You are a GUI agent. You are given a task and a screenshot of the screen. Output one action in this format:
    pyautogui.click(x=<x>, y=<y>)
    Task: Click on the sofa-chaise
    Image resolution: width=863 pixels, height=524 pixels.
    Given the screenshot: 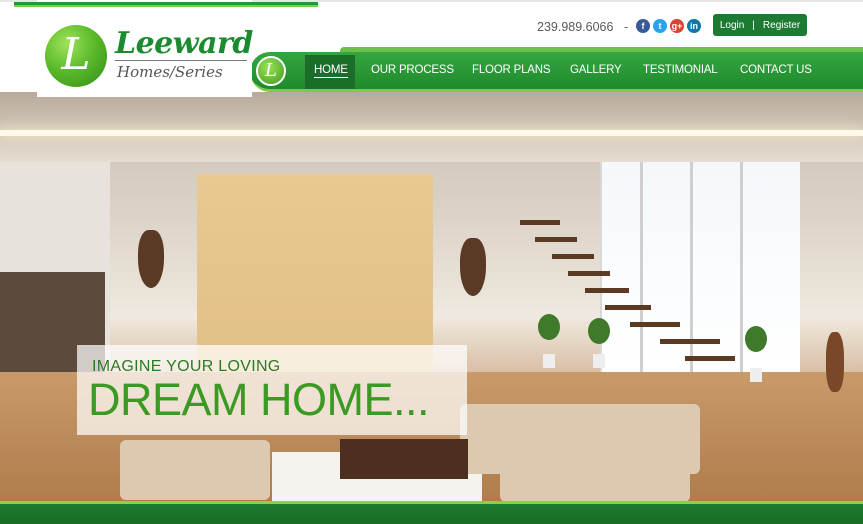 What is the action you would take?
    pyautogui.click(x=595, y=462)
    